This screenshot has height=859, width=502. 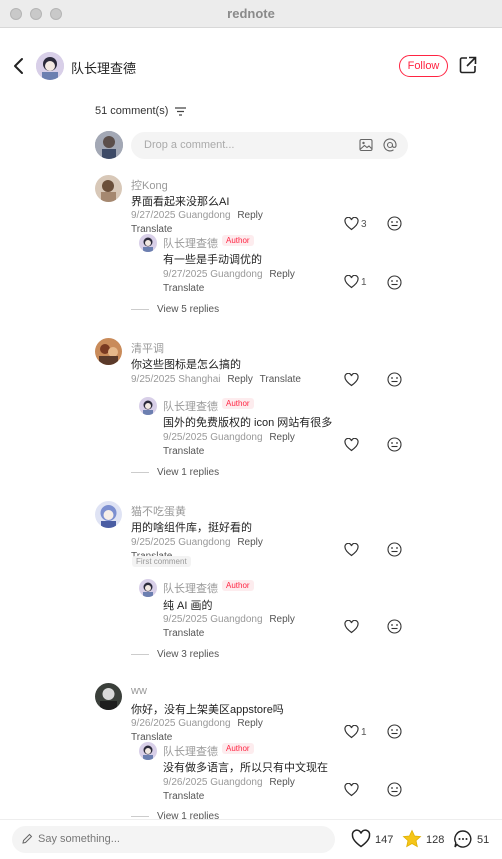 I want to click on comment-total: 51, so click(x=483, y=840).